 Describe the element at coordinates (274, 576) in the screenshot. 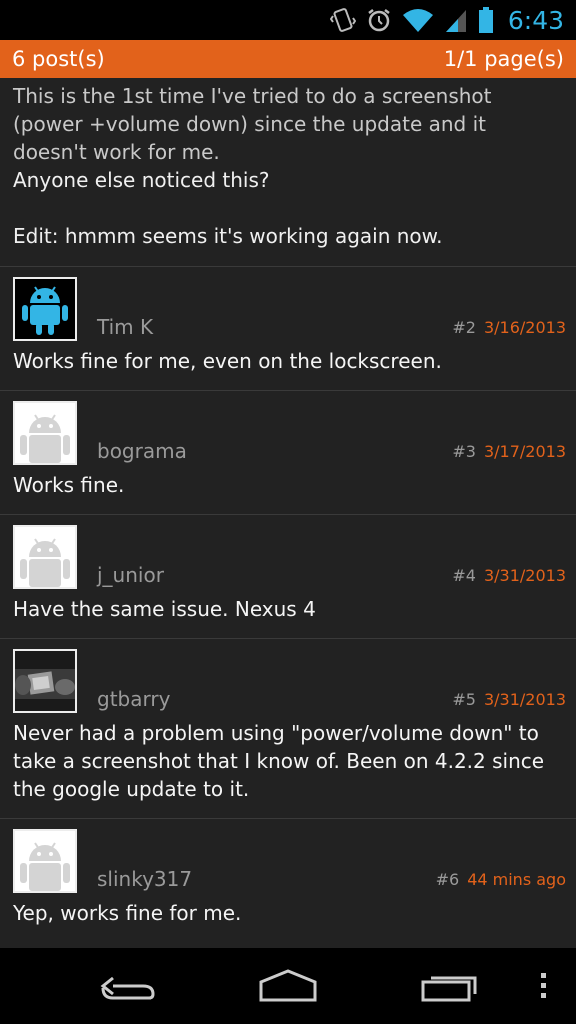

I see `post-author: j_unior` at that location.